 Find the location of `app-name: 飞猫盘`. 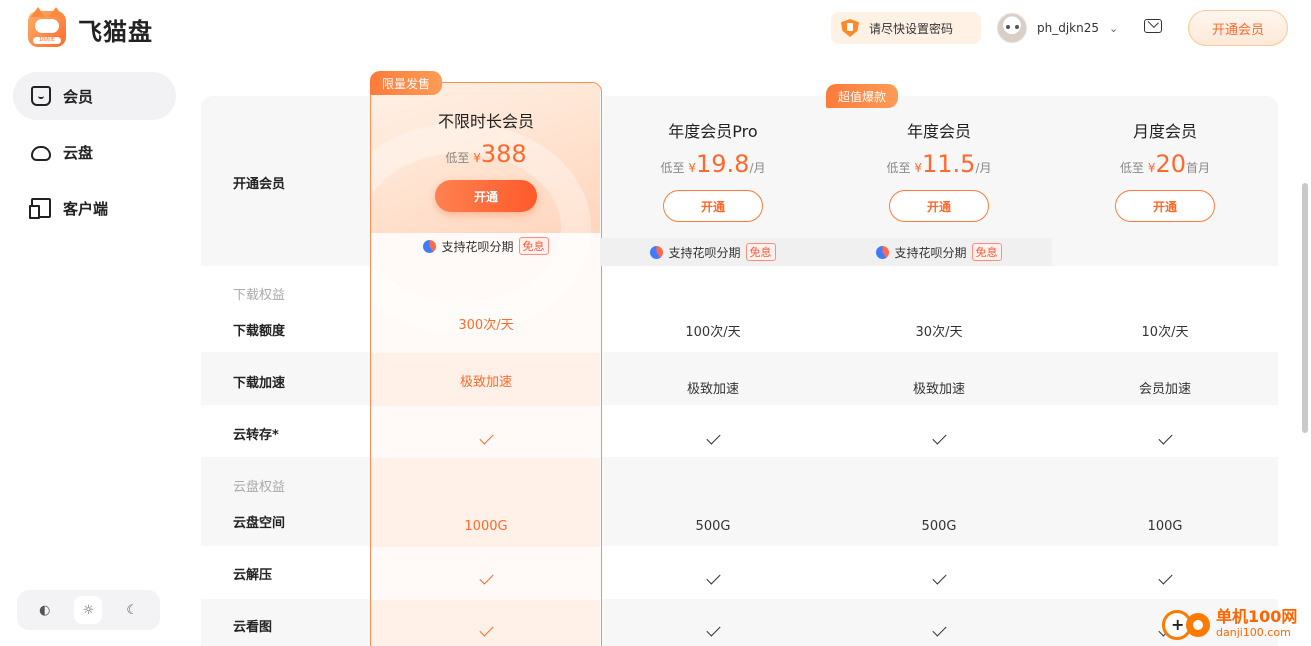

app-name: 飞猫盘 is located at coordinates (115, 31).